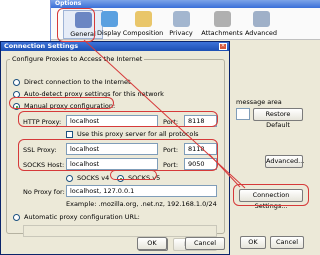 The image size is (320, 255). Describe the element at coordinates (115, 46) in the screenshot. I see `dialog-title-bar: Connection Settings ✕` at that location.